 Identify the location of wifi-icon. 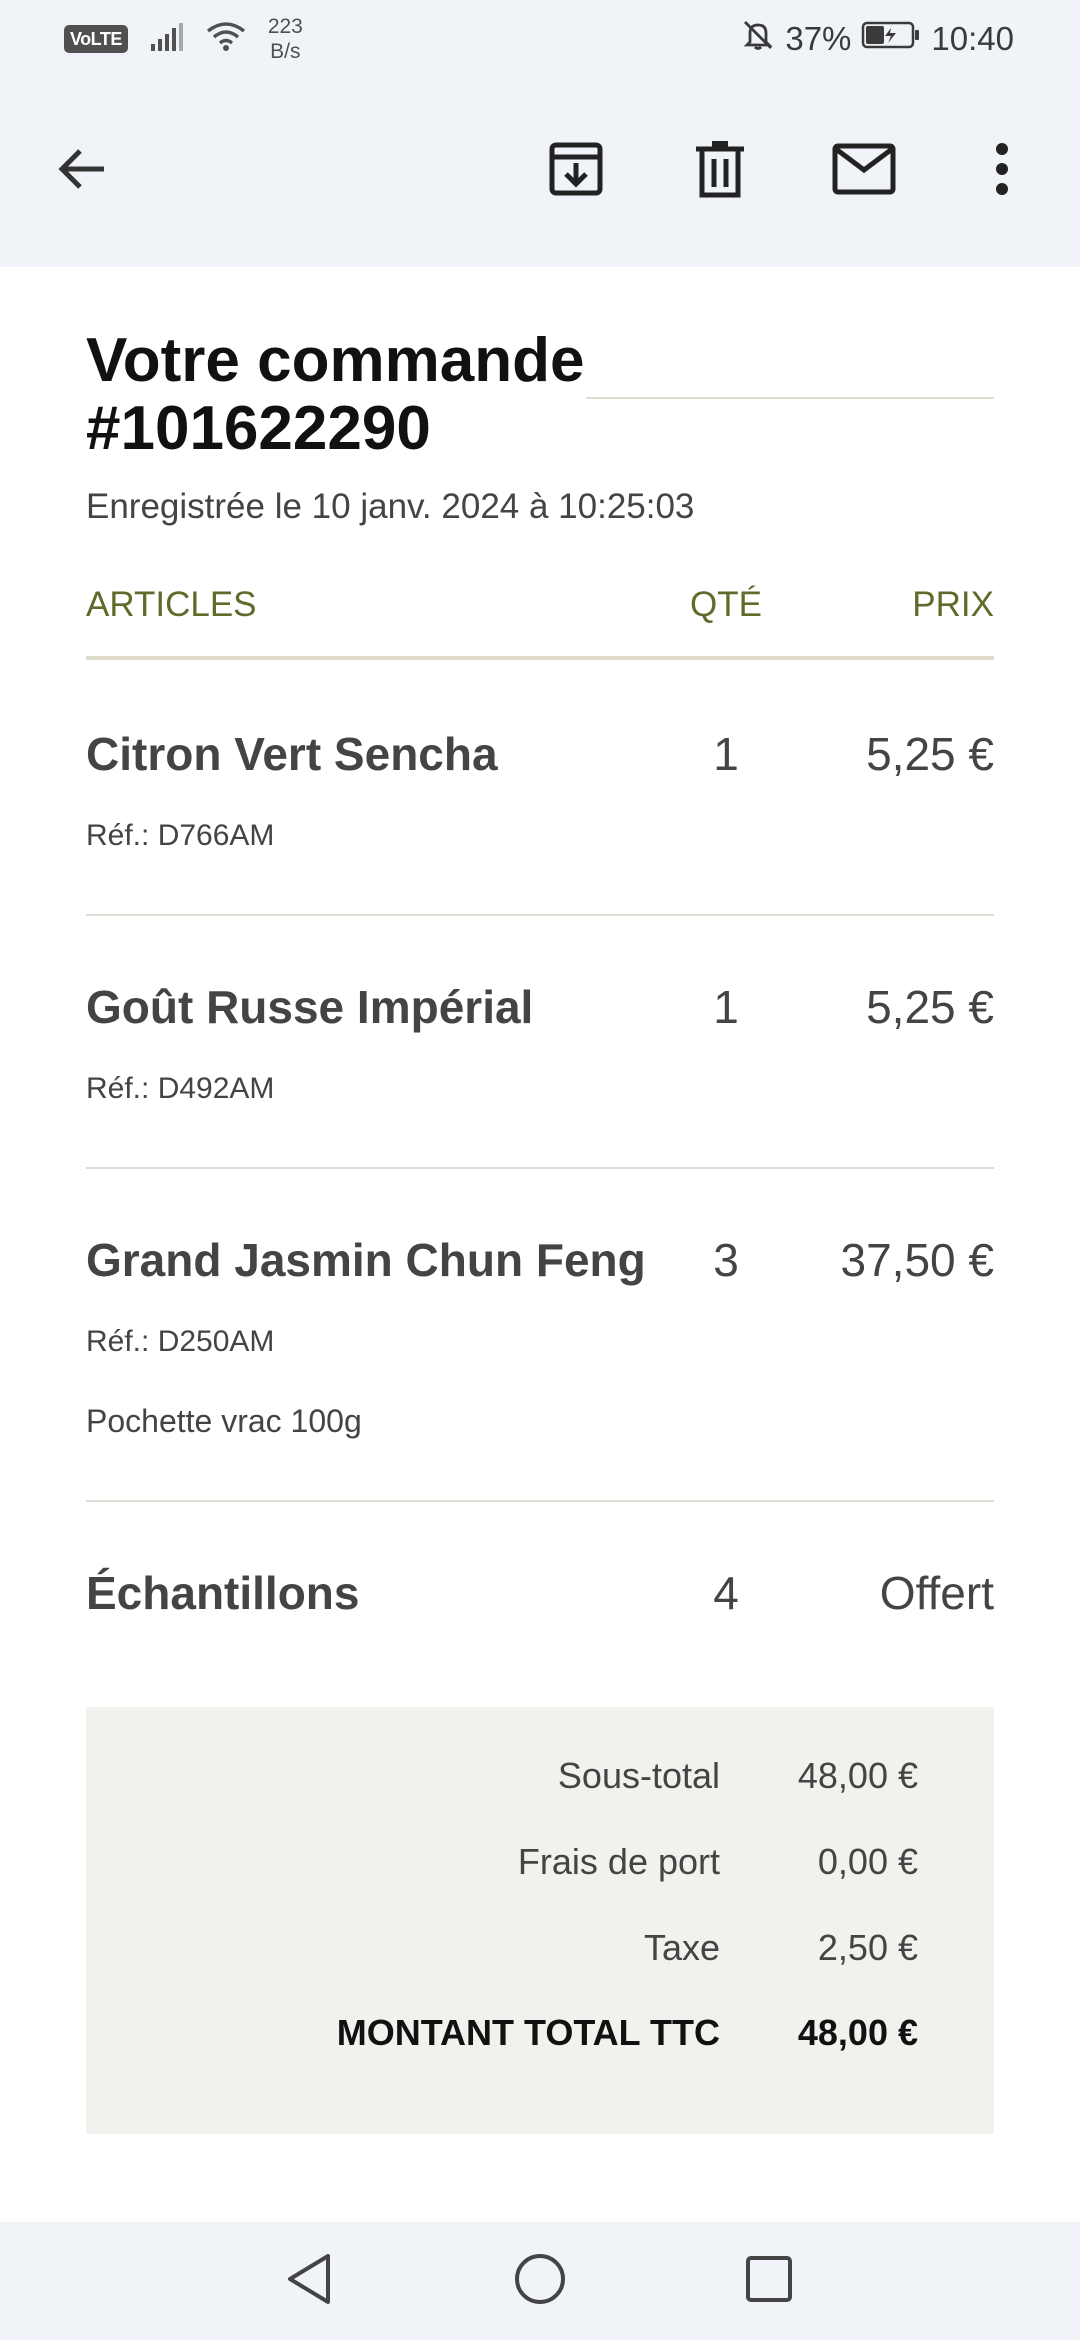
(226, 39).